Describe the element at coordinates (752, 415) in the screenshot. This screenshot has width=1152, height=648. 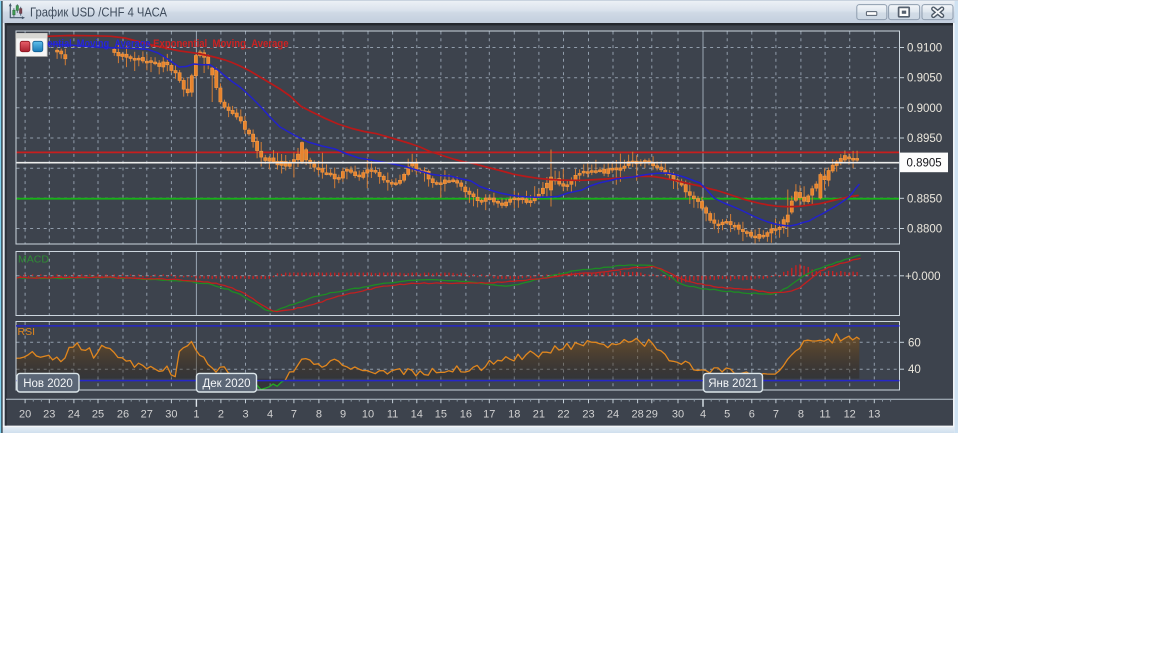
I see `svg-text: 6` at that location.